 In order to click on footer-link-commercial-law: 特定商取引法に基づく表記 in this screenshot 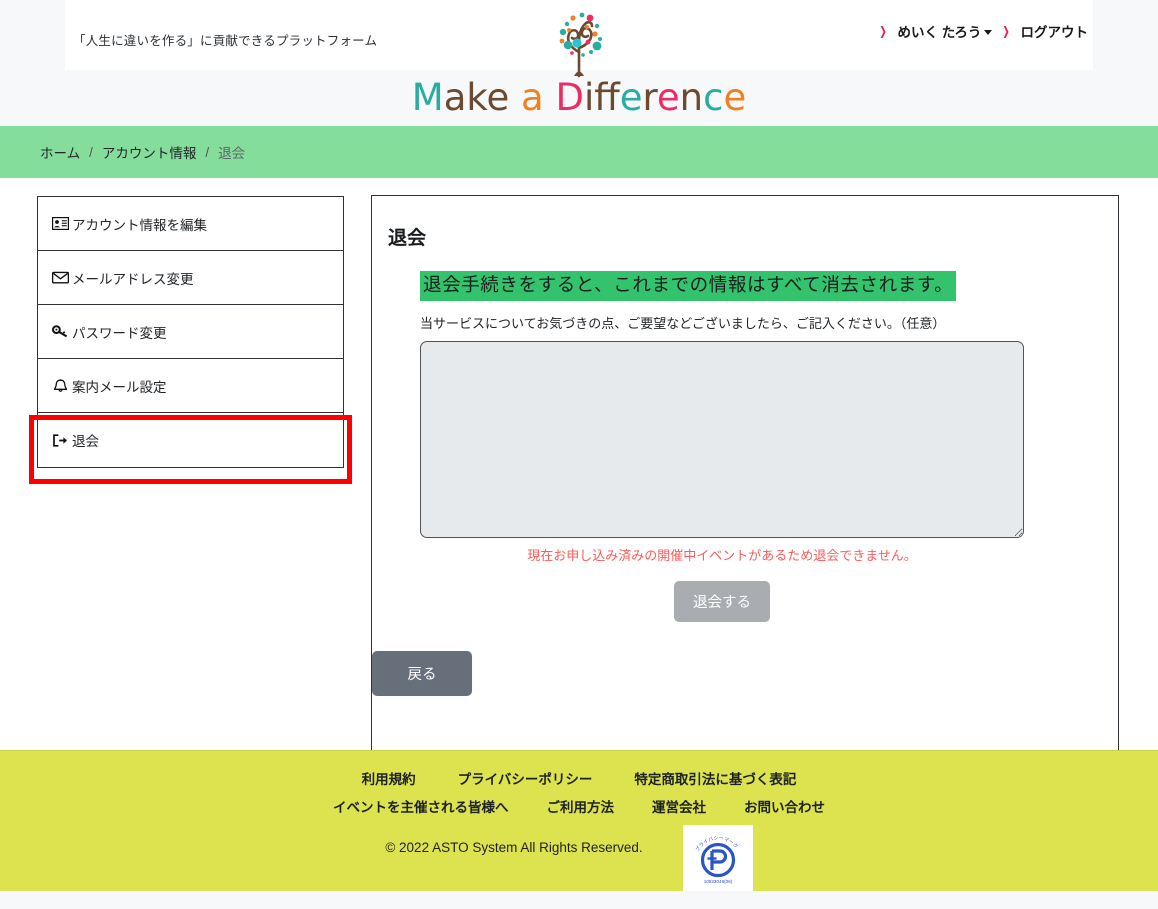, I will do `click(715, 778)`.